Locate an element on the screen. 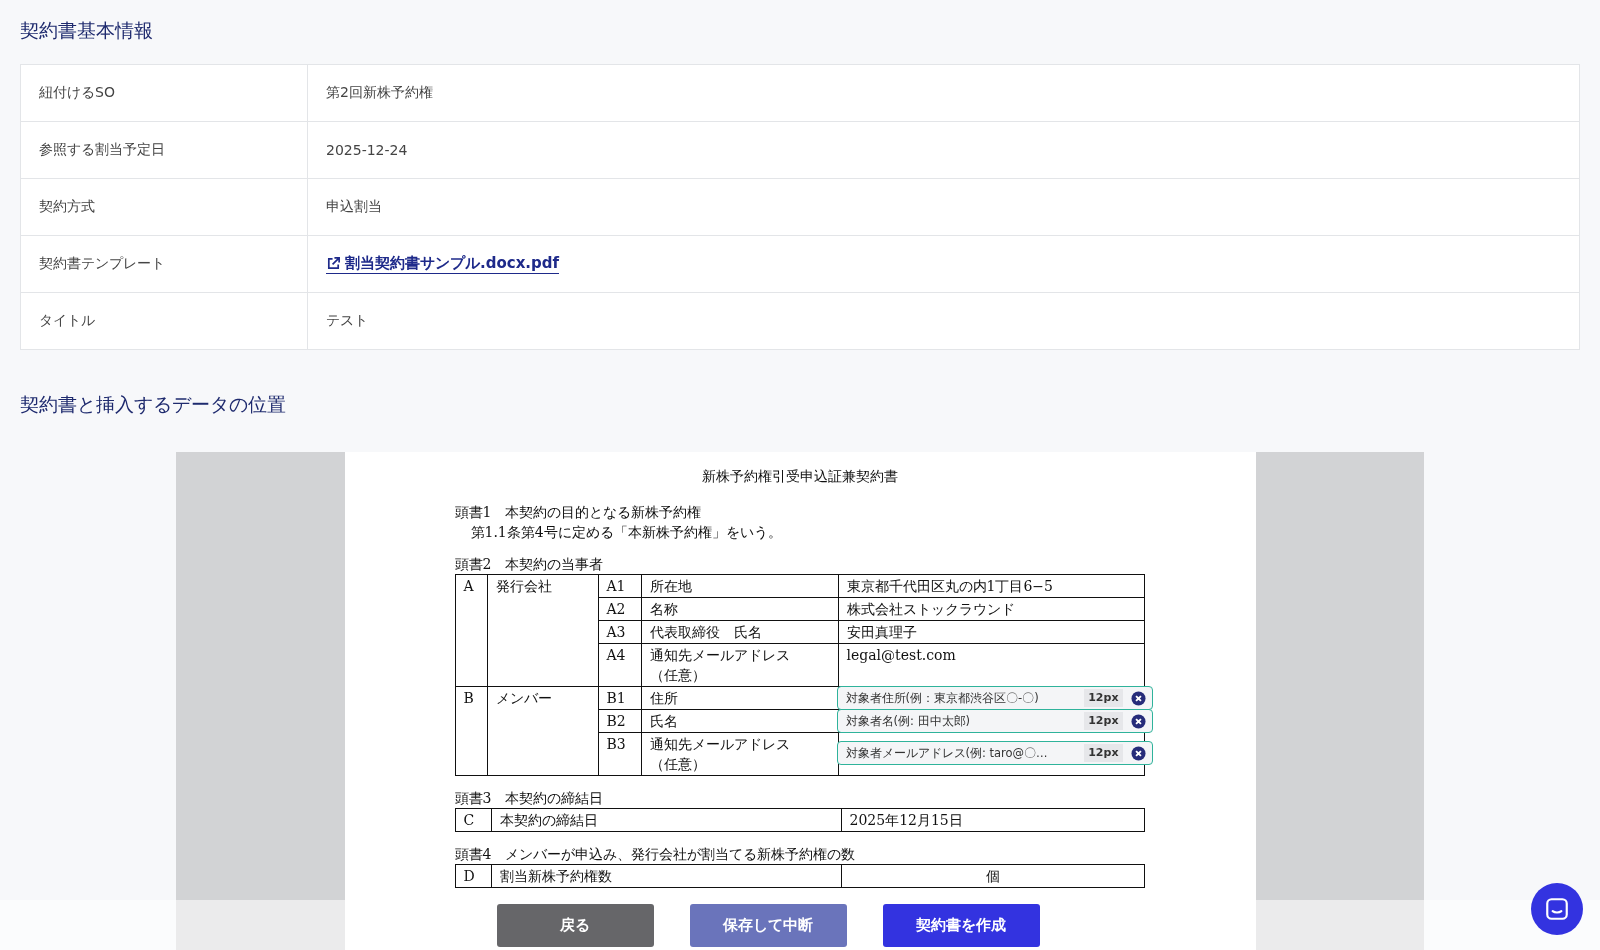  document-heading: 頭書2 本契約の当事者 is located at coordinates (529, 564).